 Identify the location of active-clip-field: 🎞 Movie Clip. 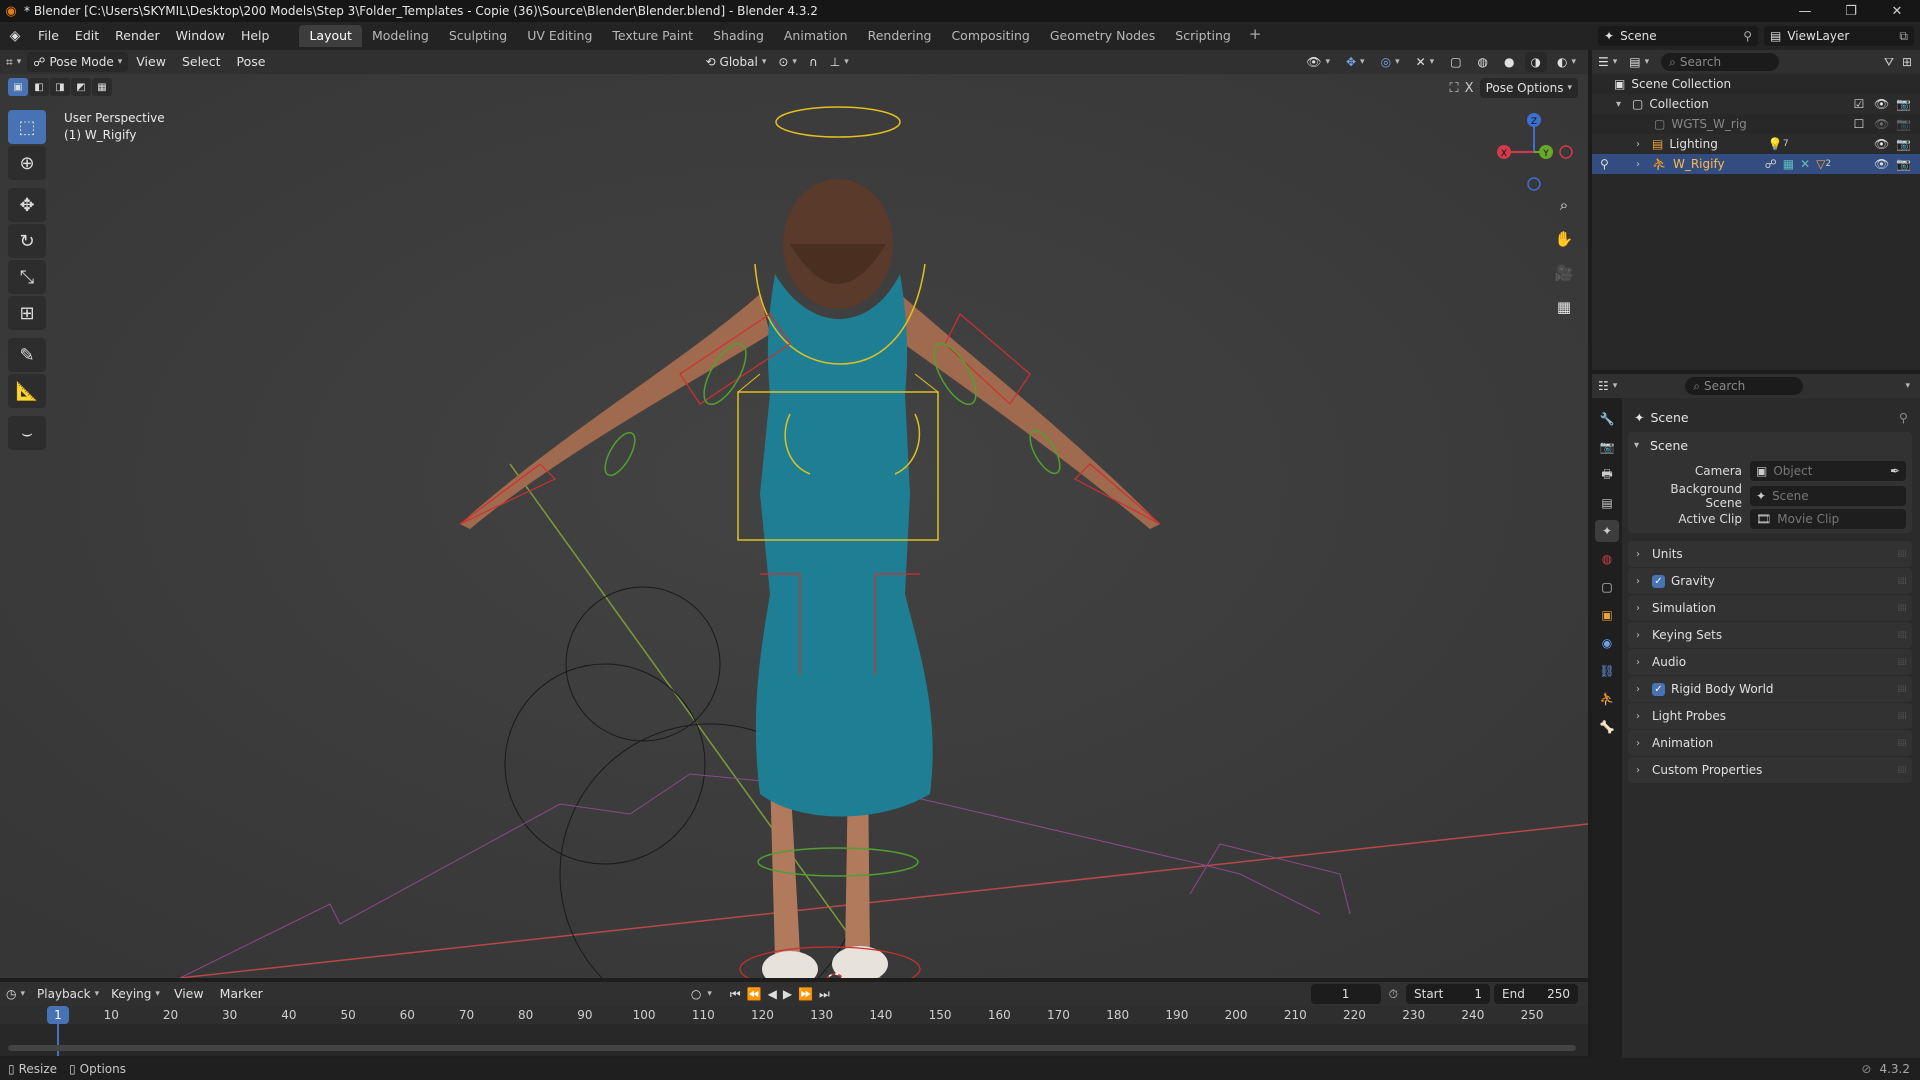
(1828, 518).